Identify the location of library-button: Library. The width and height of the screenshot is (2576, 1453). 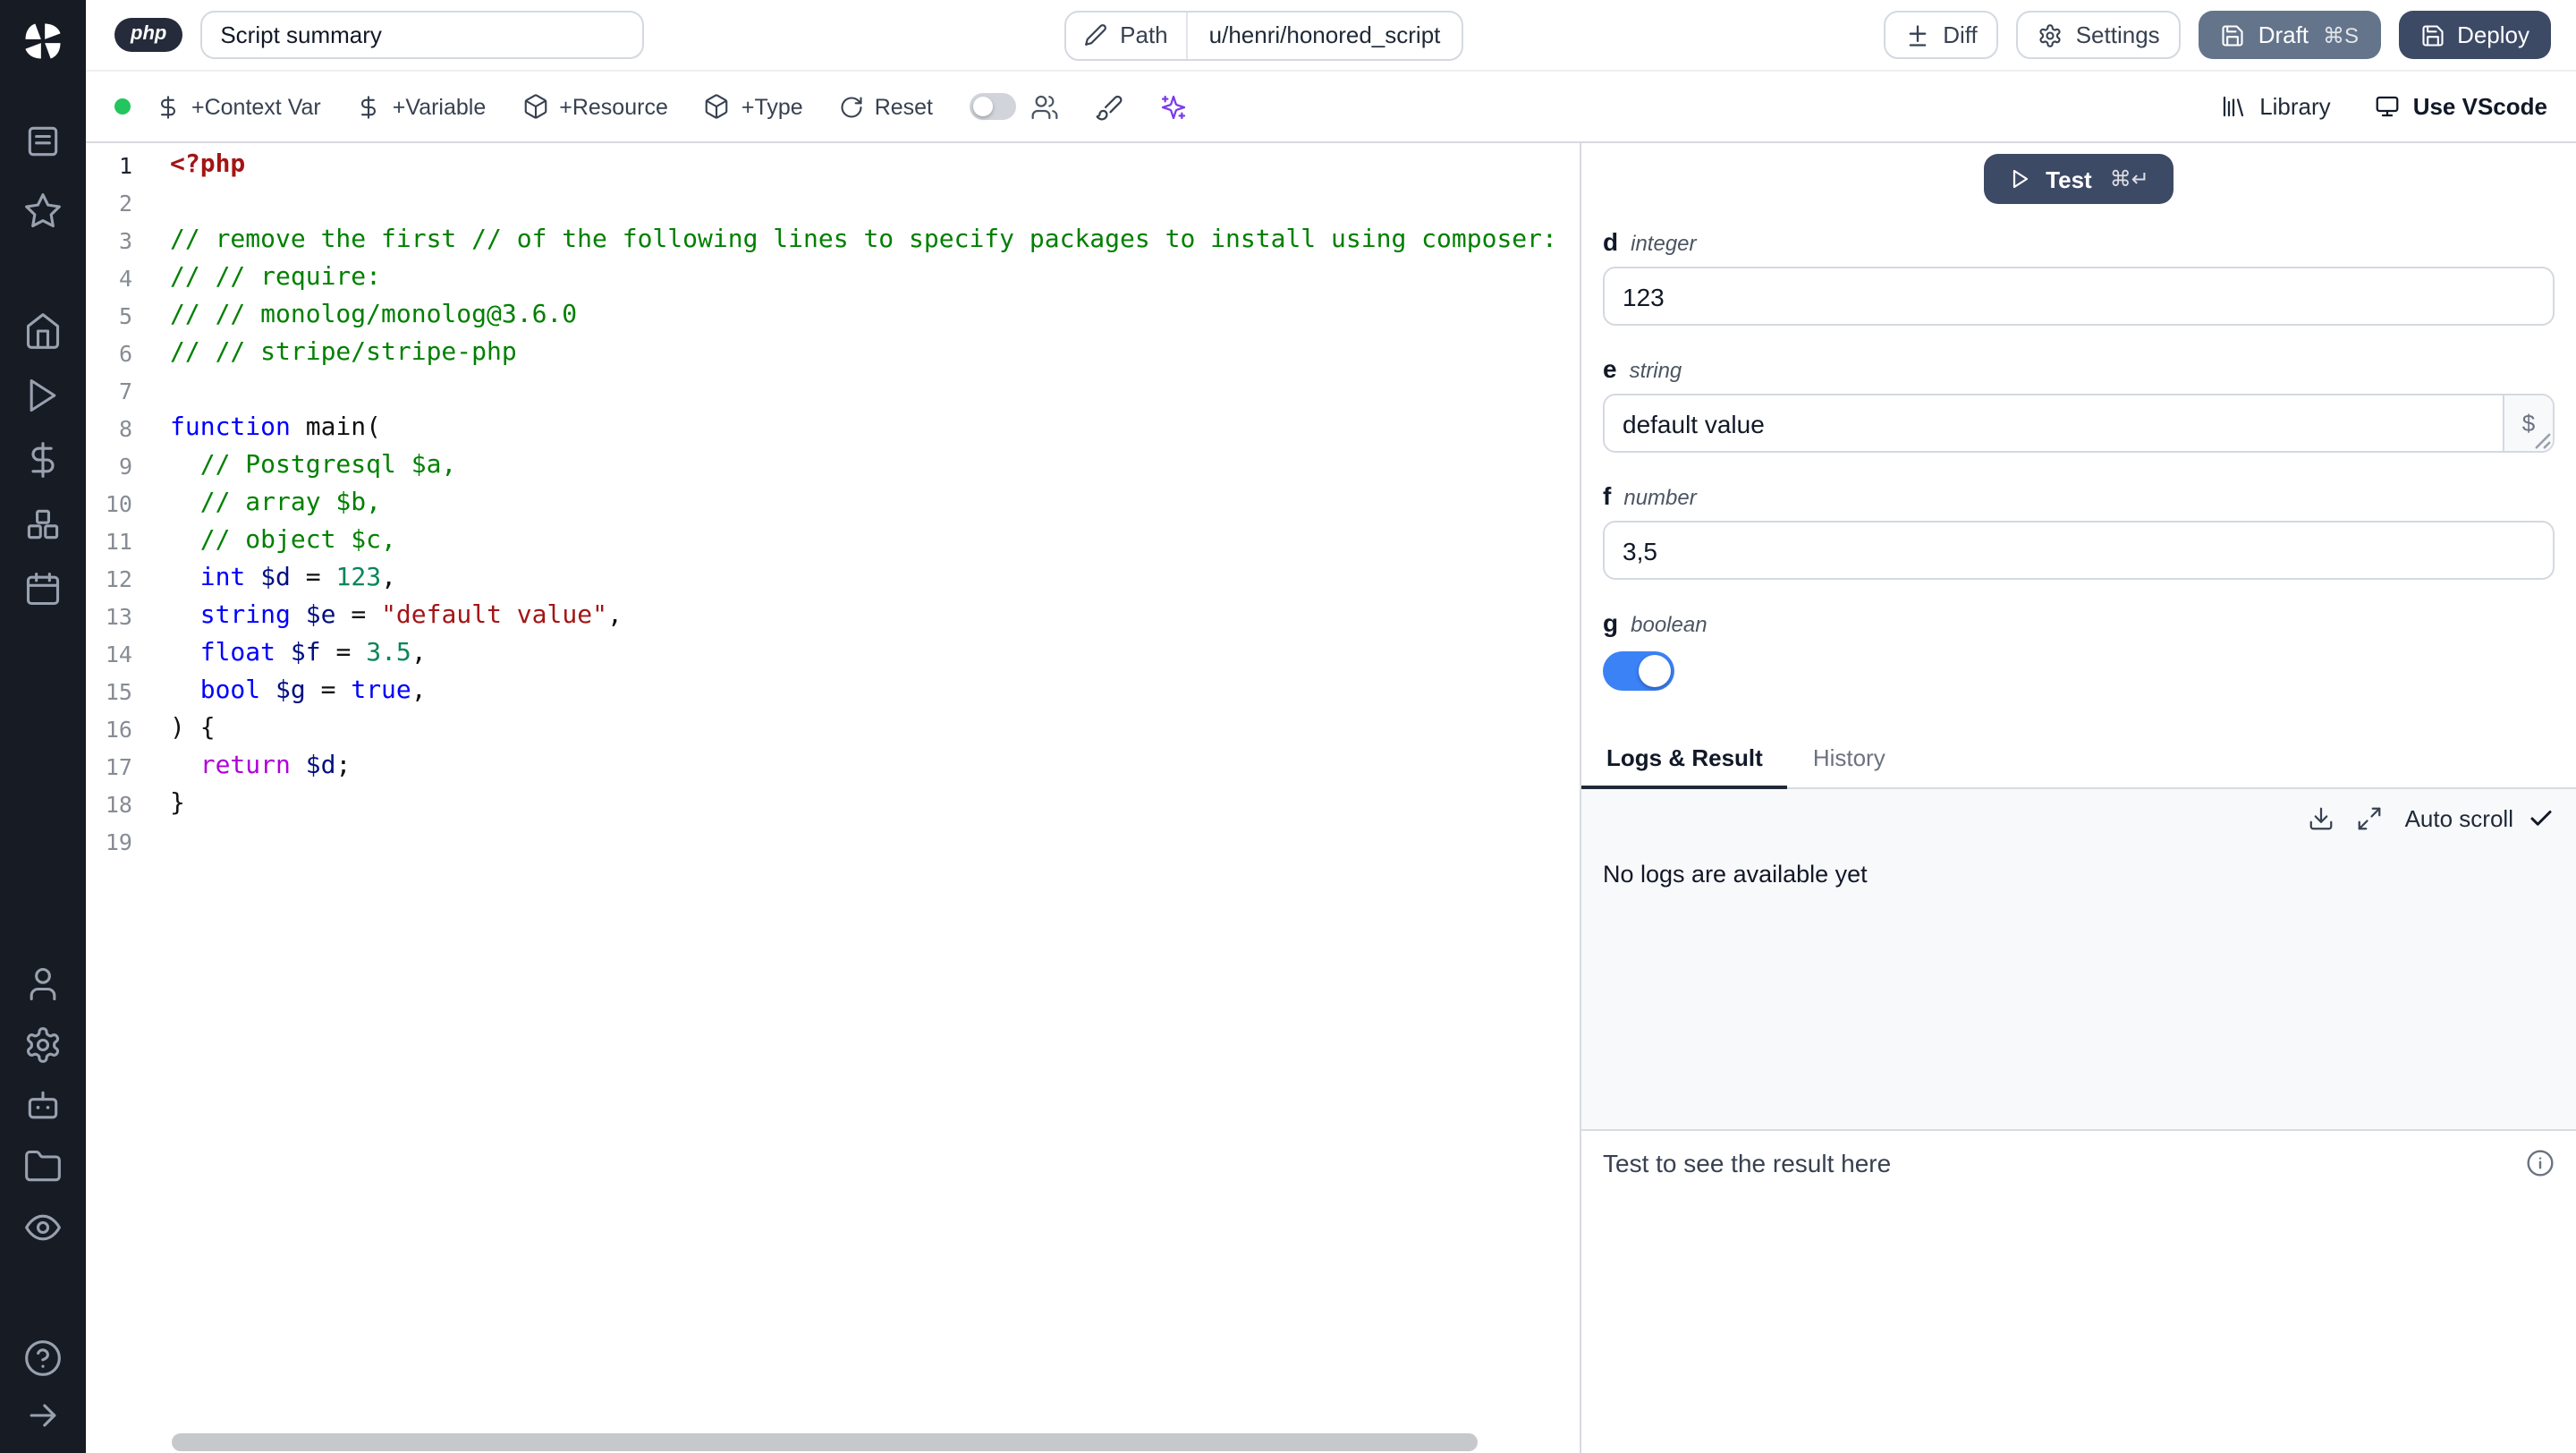
(2275, 106).